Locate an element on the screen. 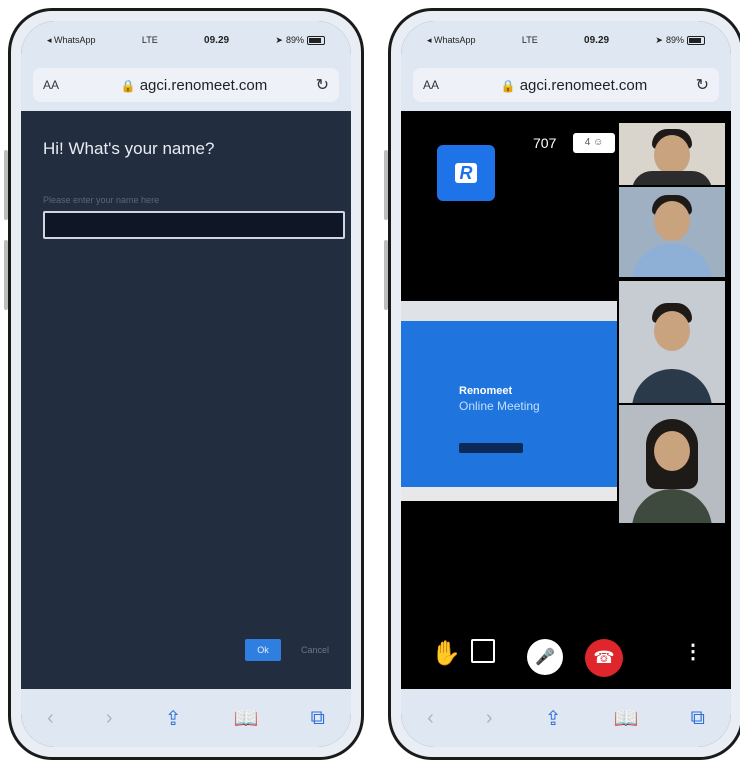 Image resolution: width=740 pixels, height=764 pixels. shared-cta is located at coordinates (491, 448).